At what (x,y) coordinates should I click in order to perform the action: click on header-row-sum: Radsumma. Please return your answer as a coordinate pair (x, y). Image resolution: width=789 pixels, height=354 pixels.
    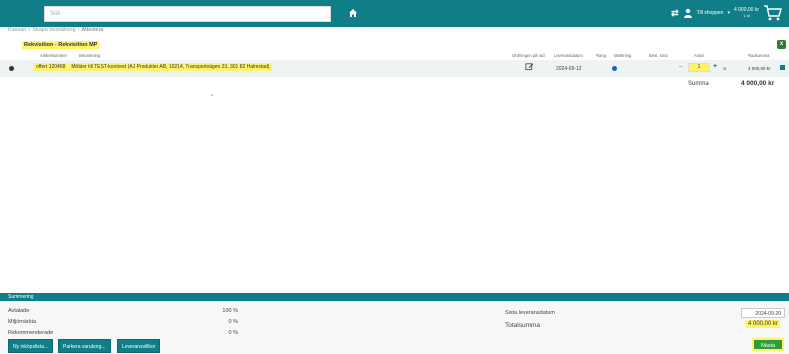
    Looking at the image, I should click on (759, 55).